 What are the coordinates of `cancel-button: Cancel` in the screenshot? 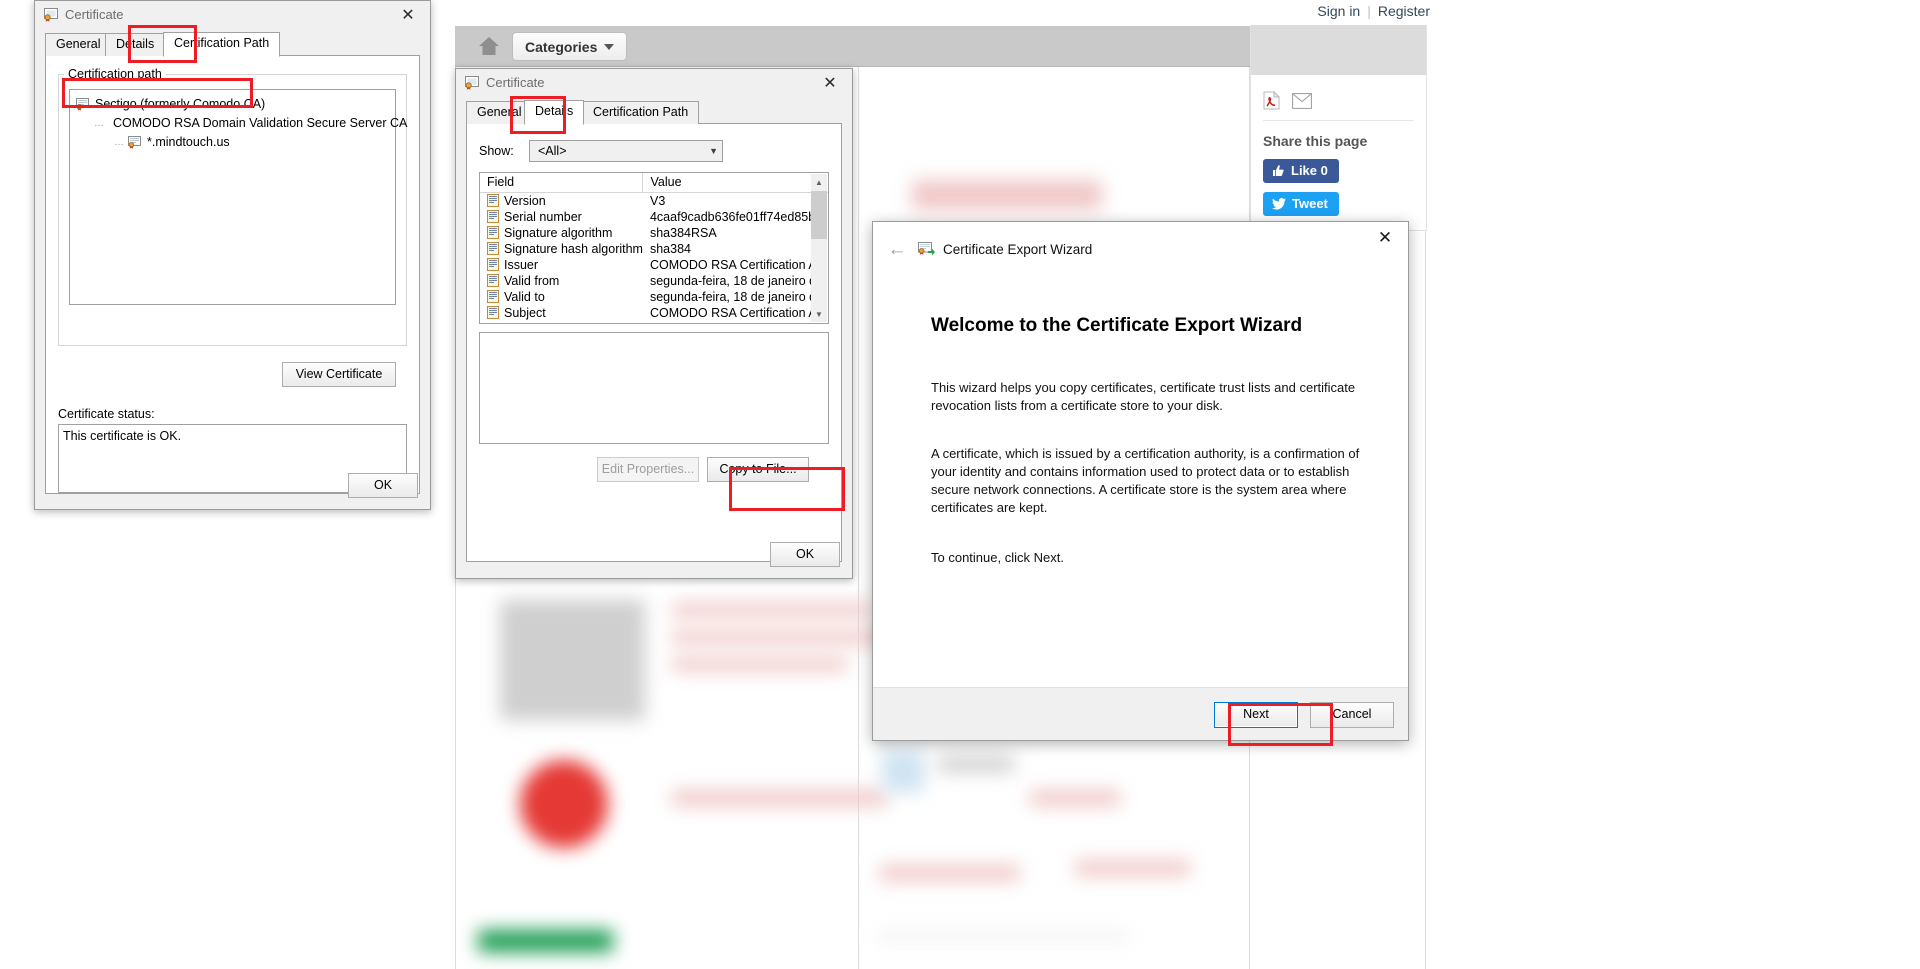 It's located at (1352, 715).